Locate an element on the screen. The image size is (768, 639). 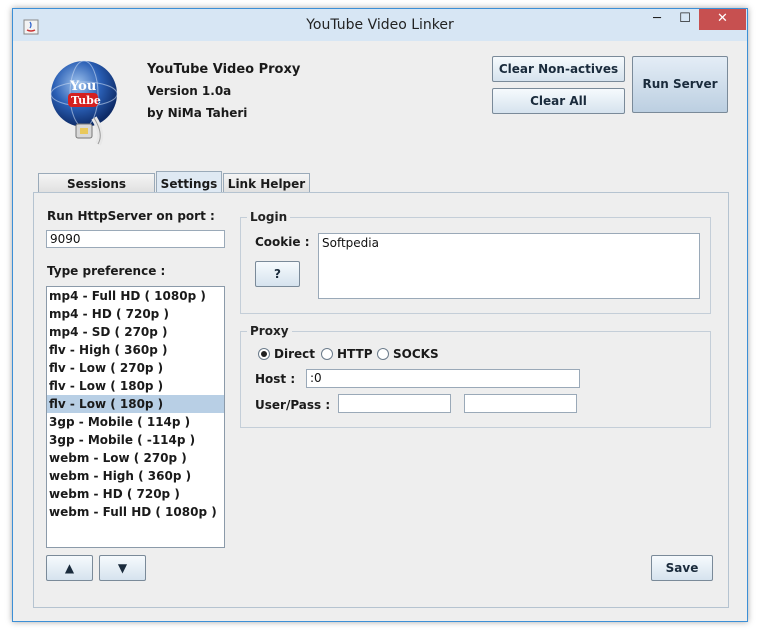
userpass-label: User/Pass : is located at coordinates (293, 405).